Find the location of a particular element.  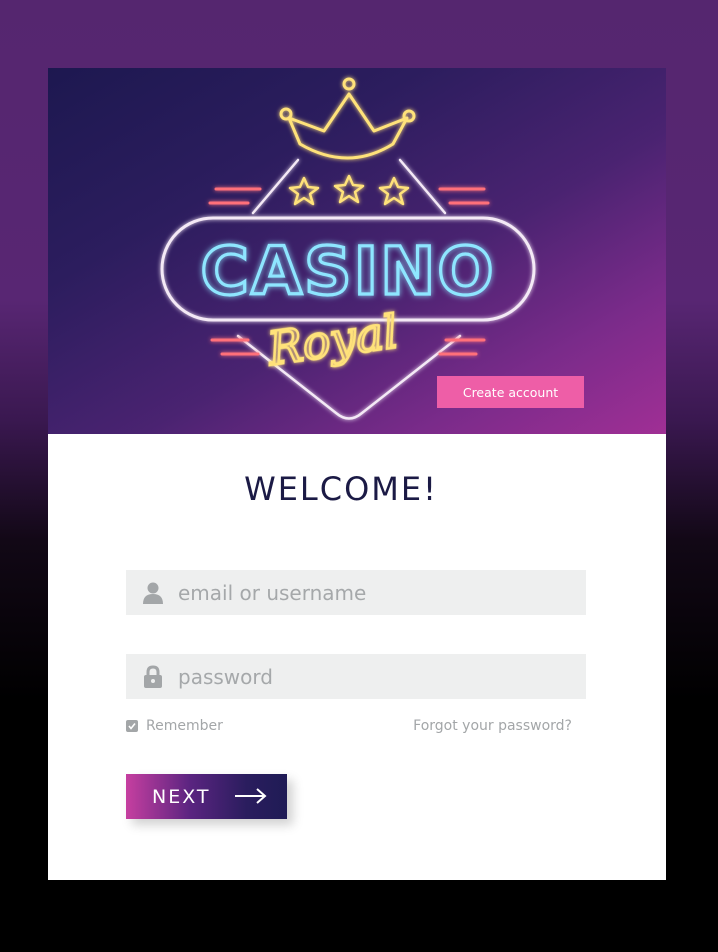

remember-label: Remember is located at coordinates (184, 726).